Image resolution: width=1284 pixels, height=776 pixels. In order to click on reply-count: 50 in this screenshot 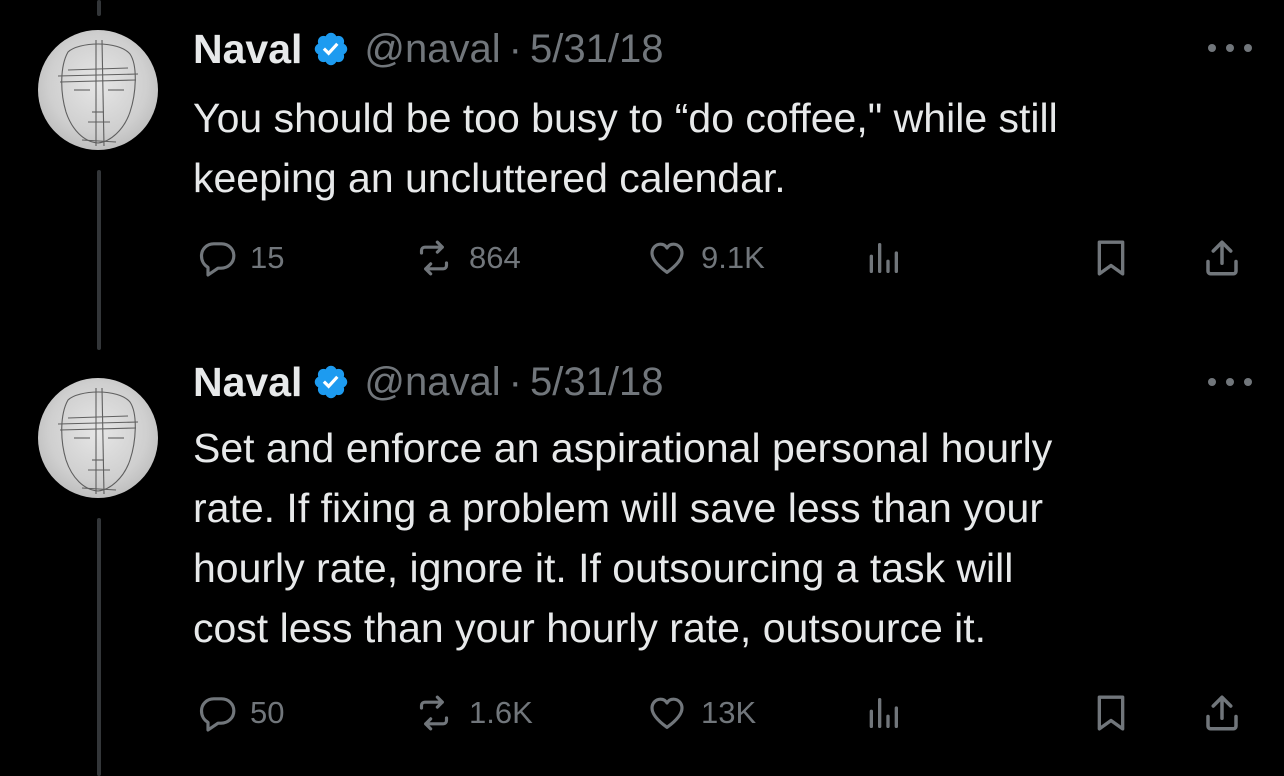, I will do `click(267, 712)`.